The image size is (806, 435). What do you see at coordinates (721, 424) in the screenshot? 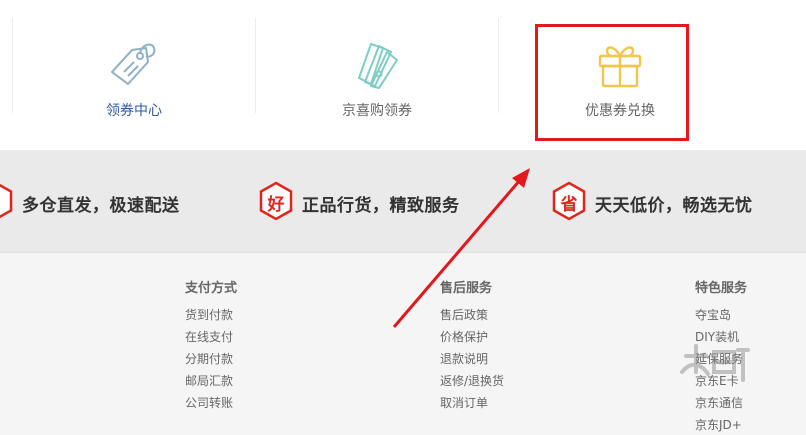
I see `footer-link: 京东JD+` at bounding box center [721, 424].